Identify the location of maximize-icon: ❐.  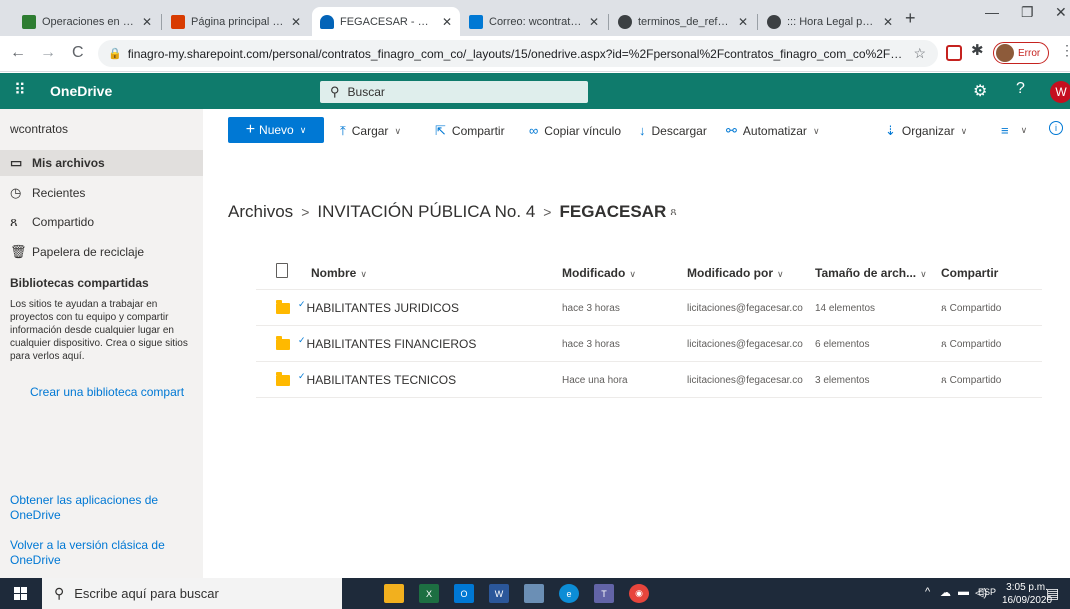
(1027, 12).